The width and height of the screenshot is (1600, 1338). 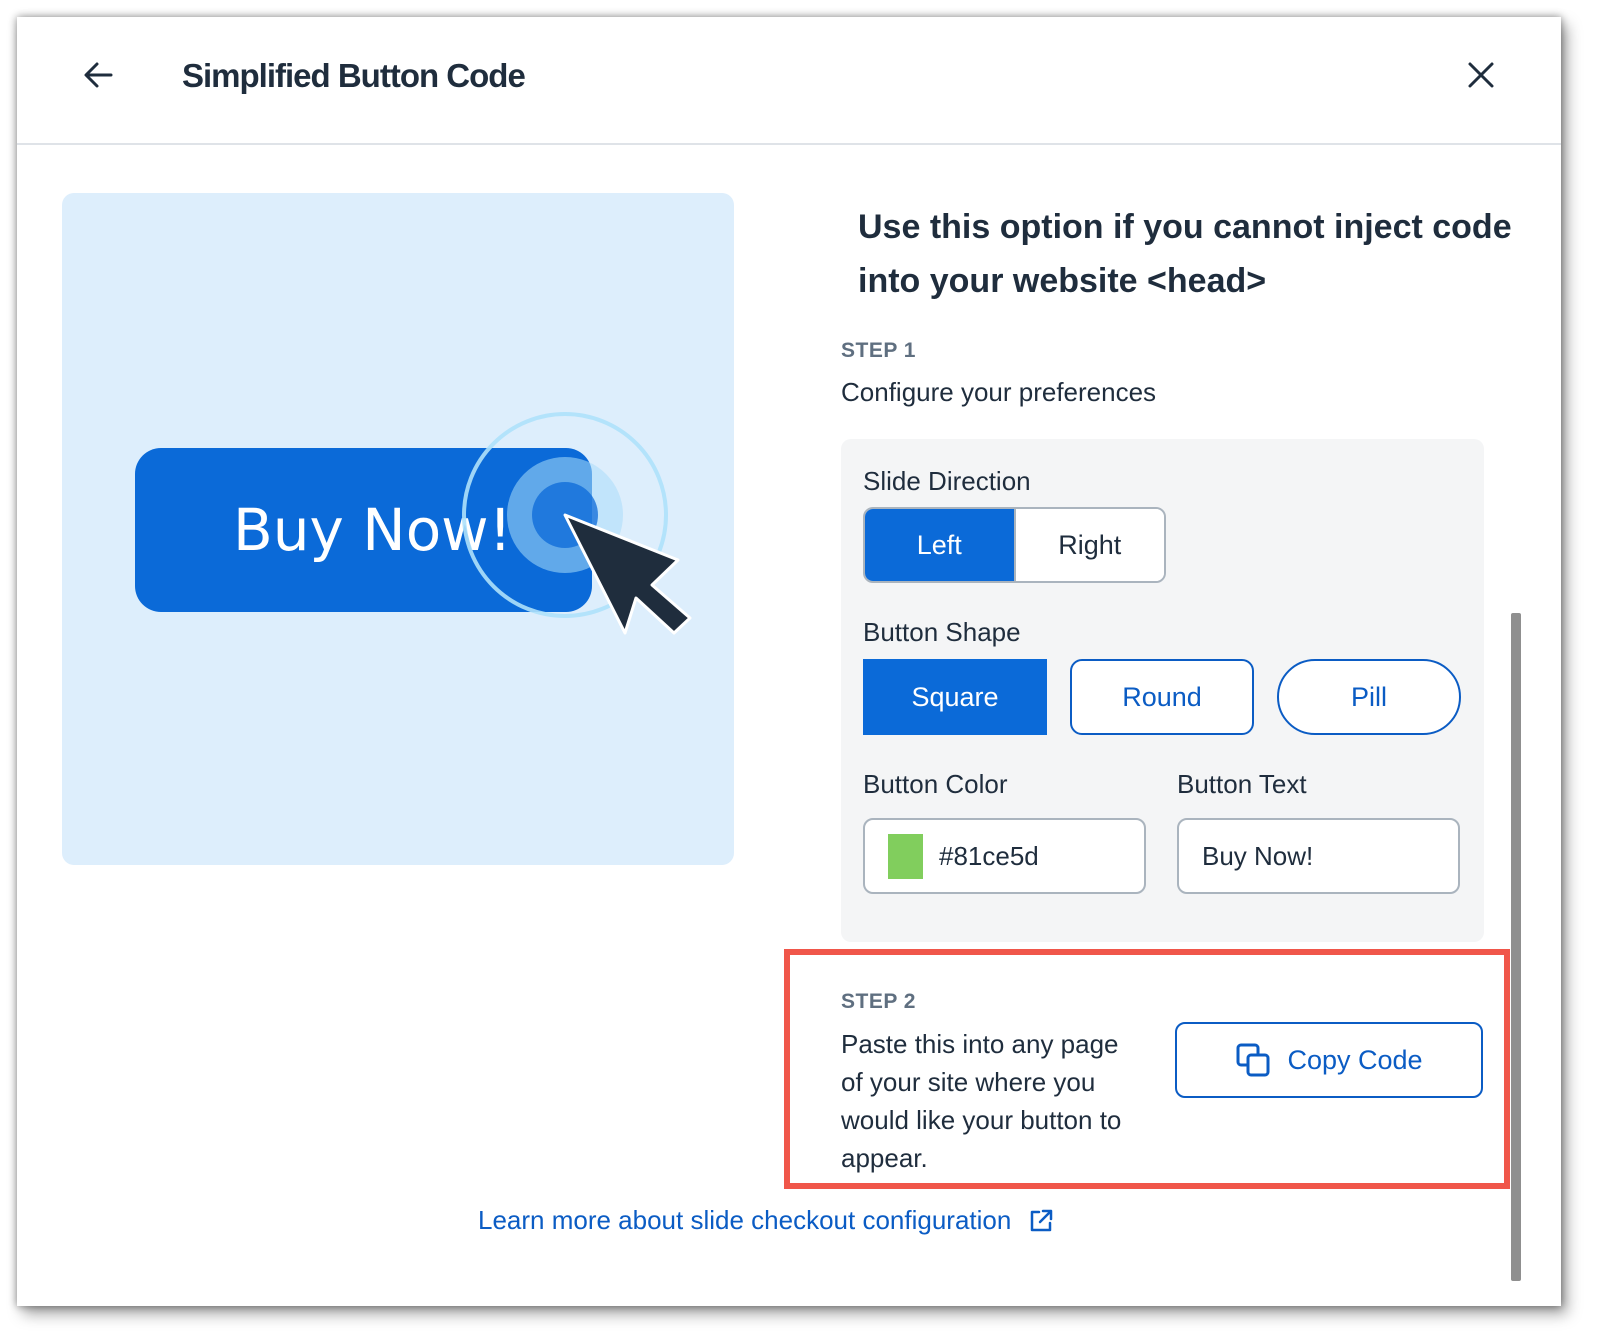 I want to click on button-color-label: Button Color, so click(x=935, y=784).